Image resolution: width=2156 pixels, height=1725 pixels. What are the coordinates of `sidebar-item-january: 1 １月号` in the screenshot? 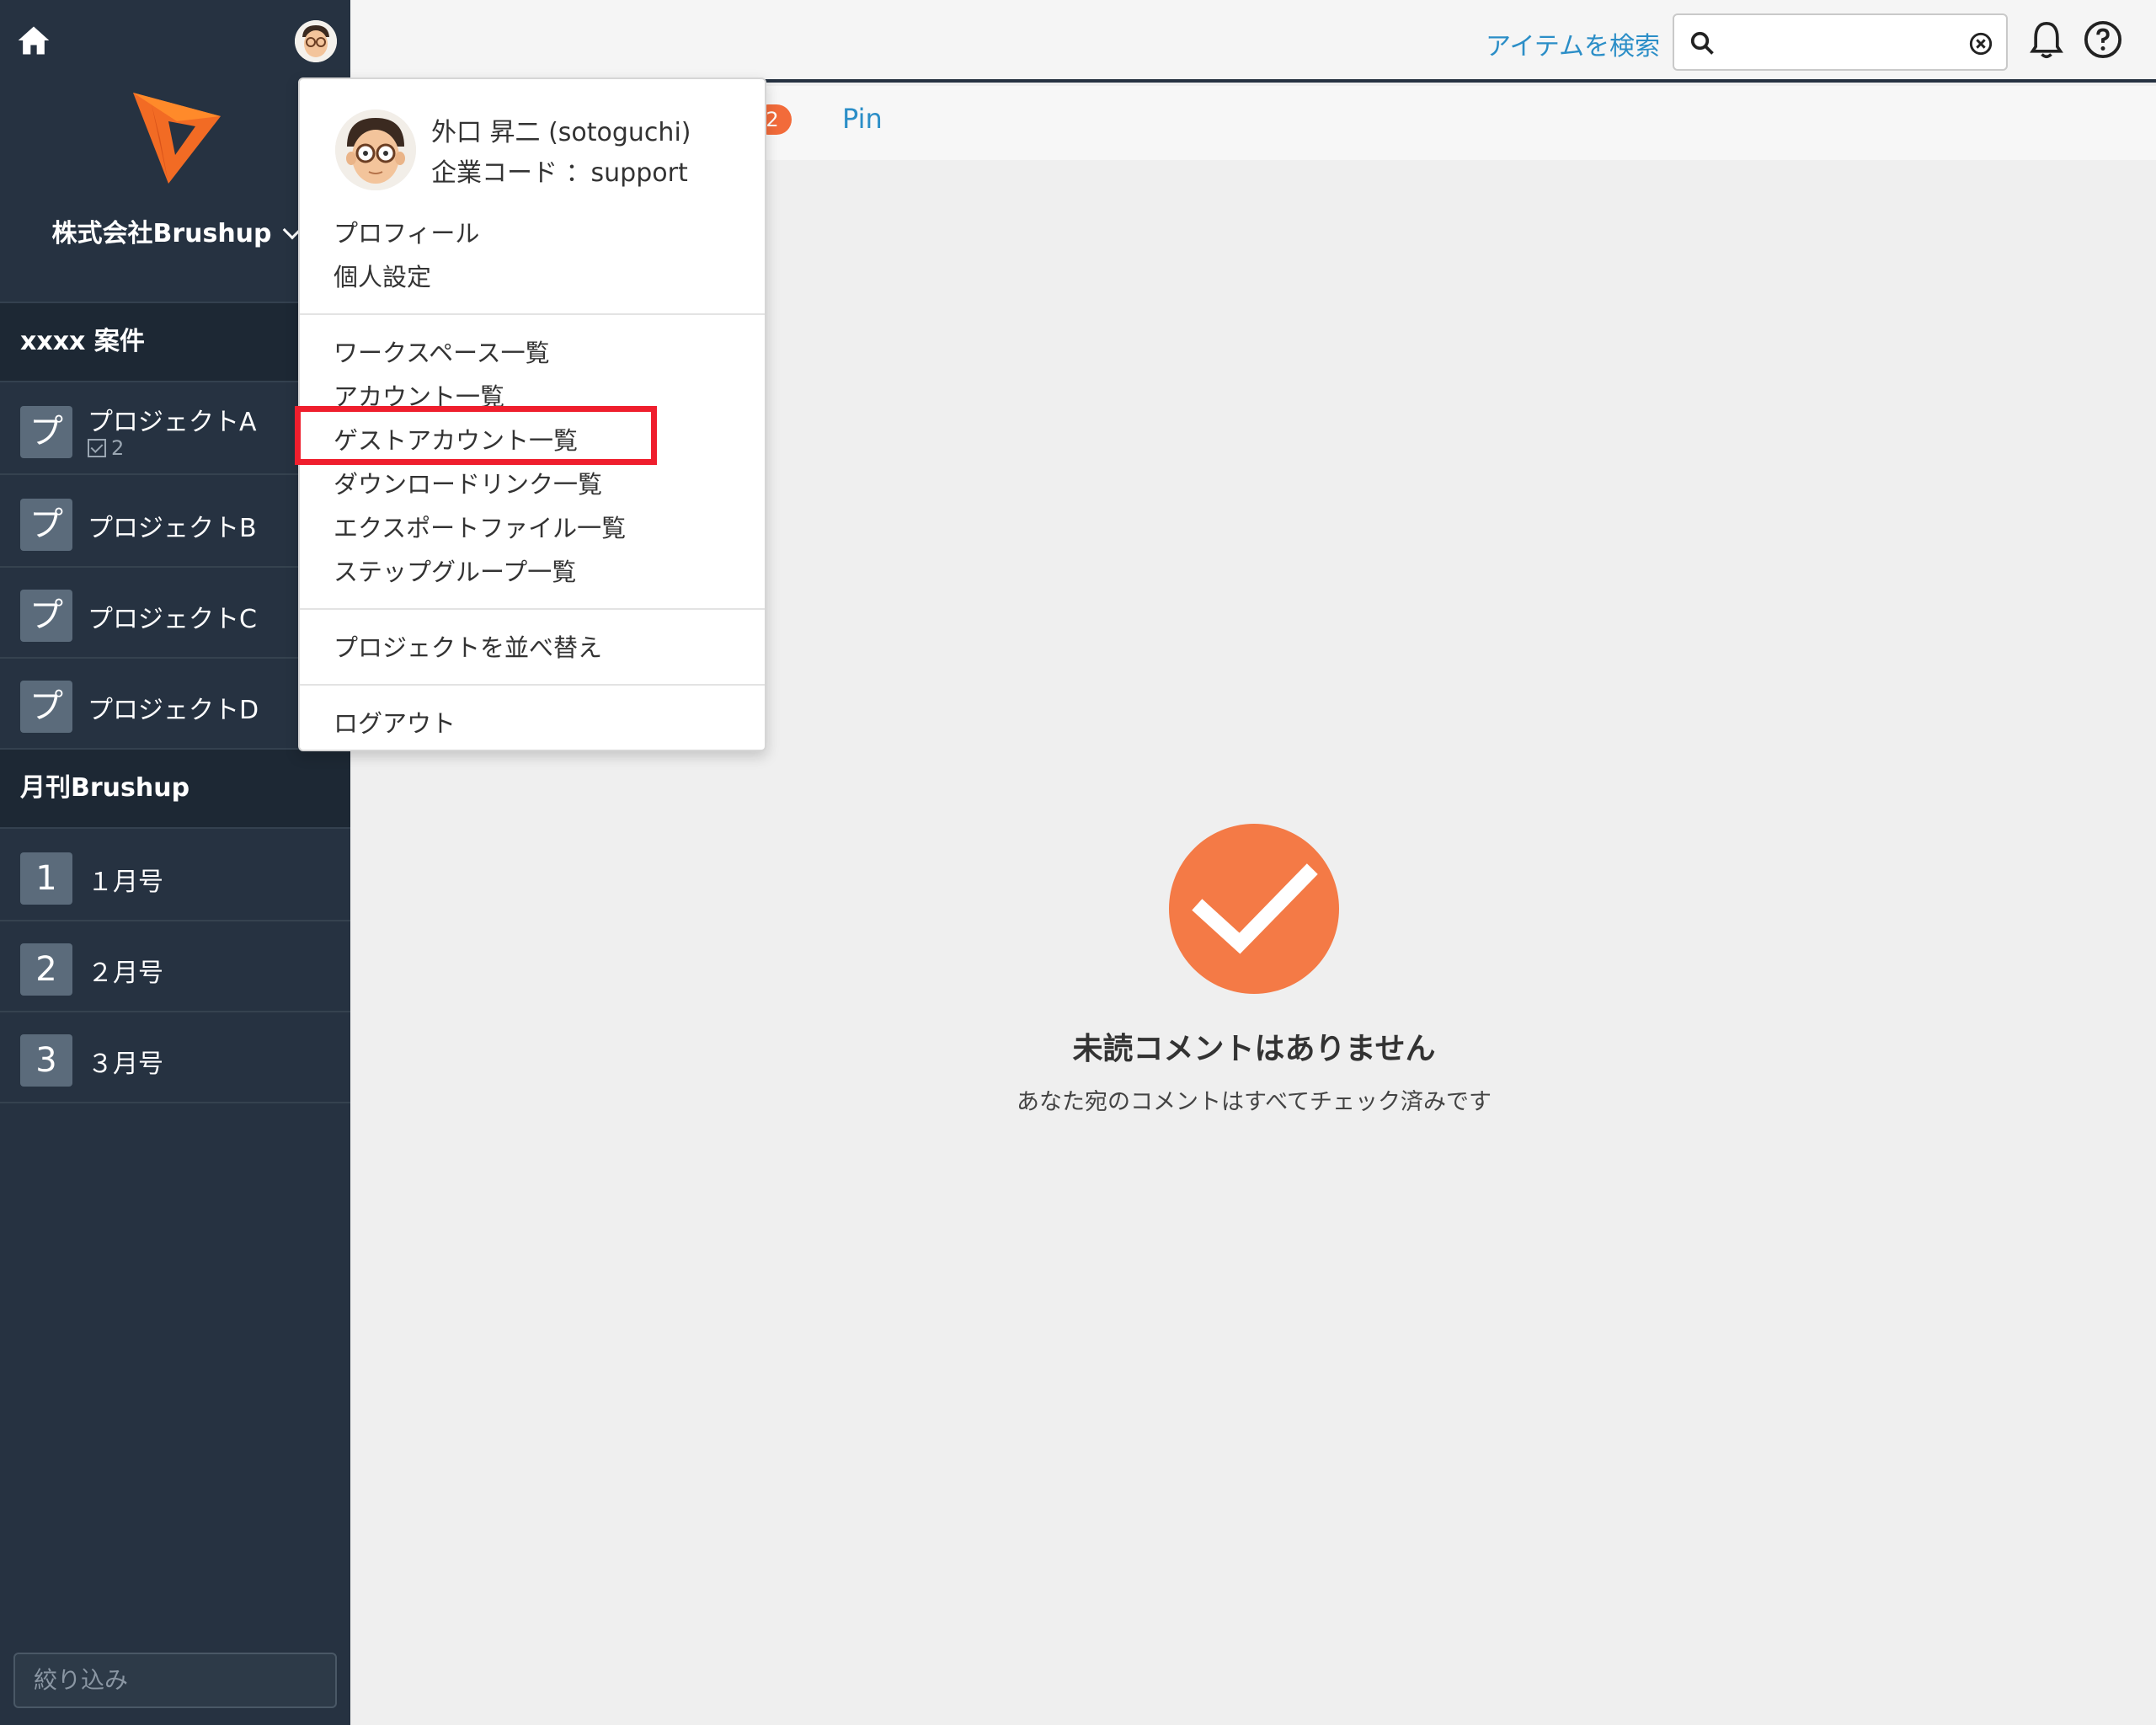 It's located at (175, 875).